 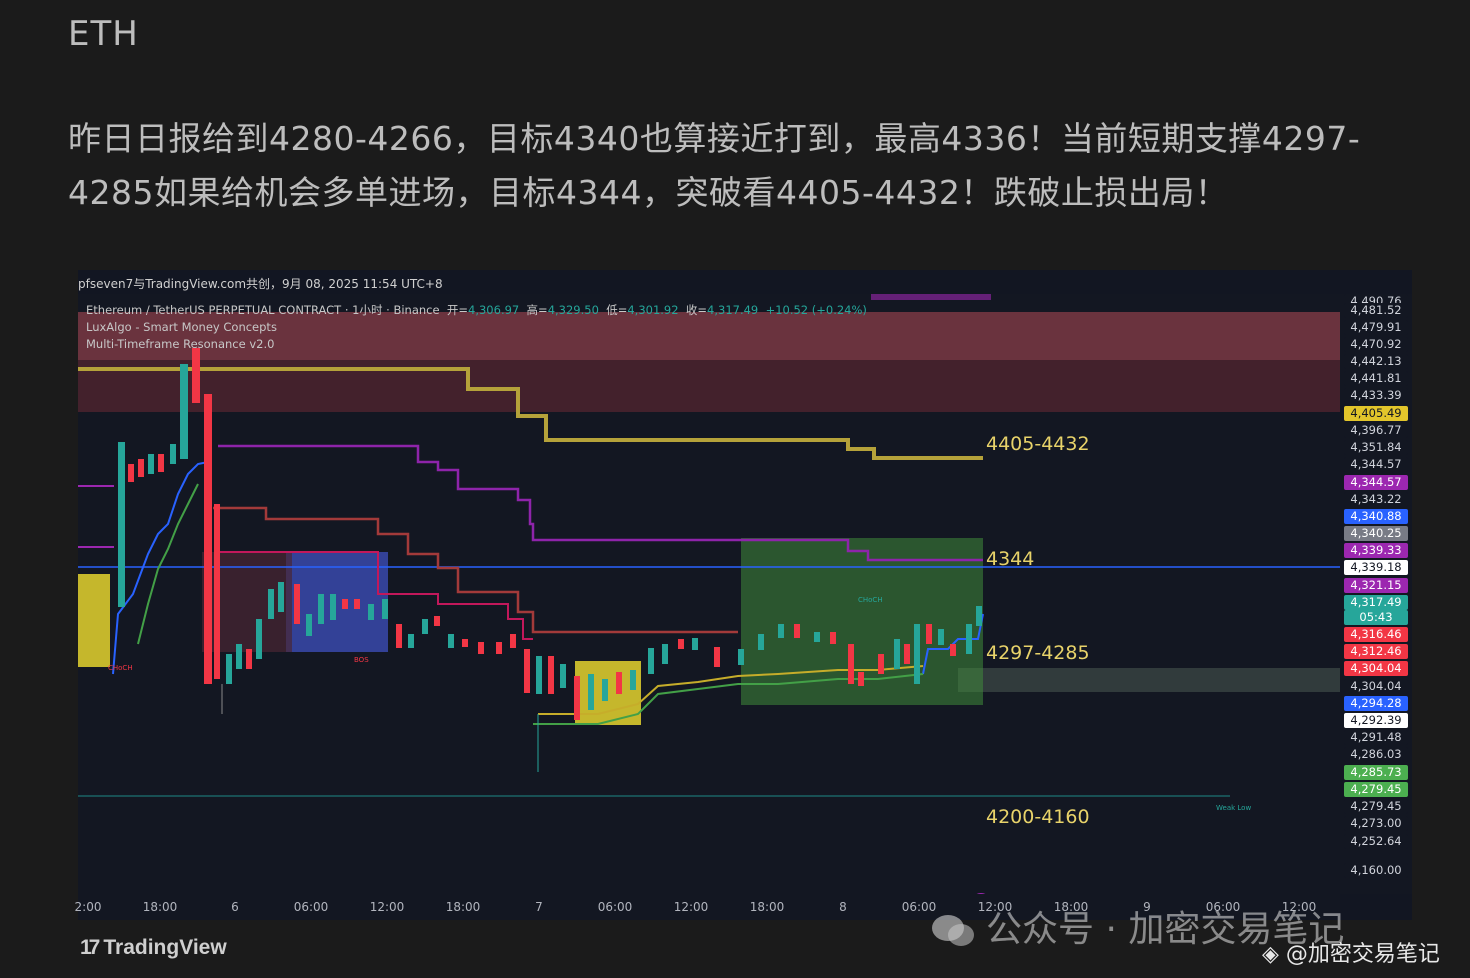 What do you see at coordinates (1376, 651) in the screenshot?
I see `price-label: 4,312.46` at bounding box center [1376, 651].